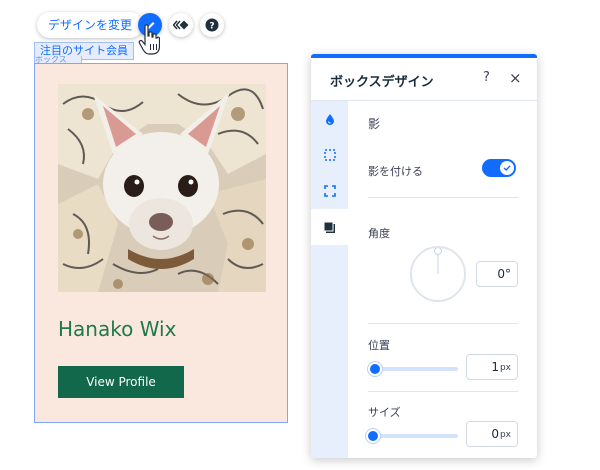 The image size is (600, 470). I want to click on tab-corners, so click(329, 191).